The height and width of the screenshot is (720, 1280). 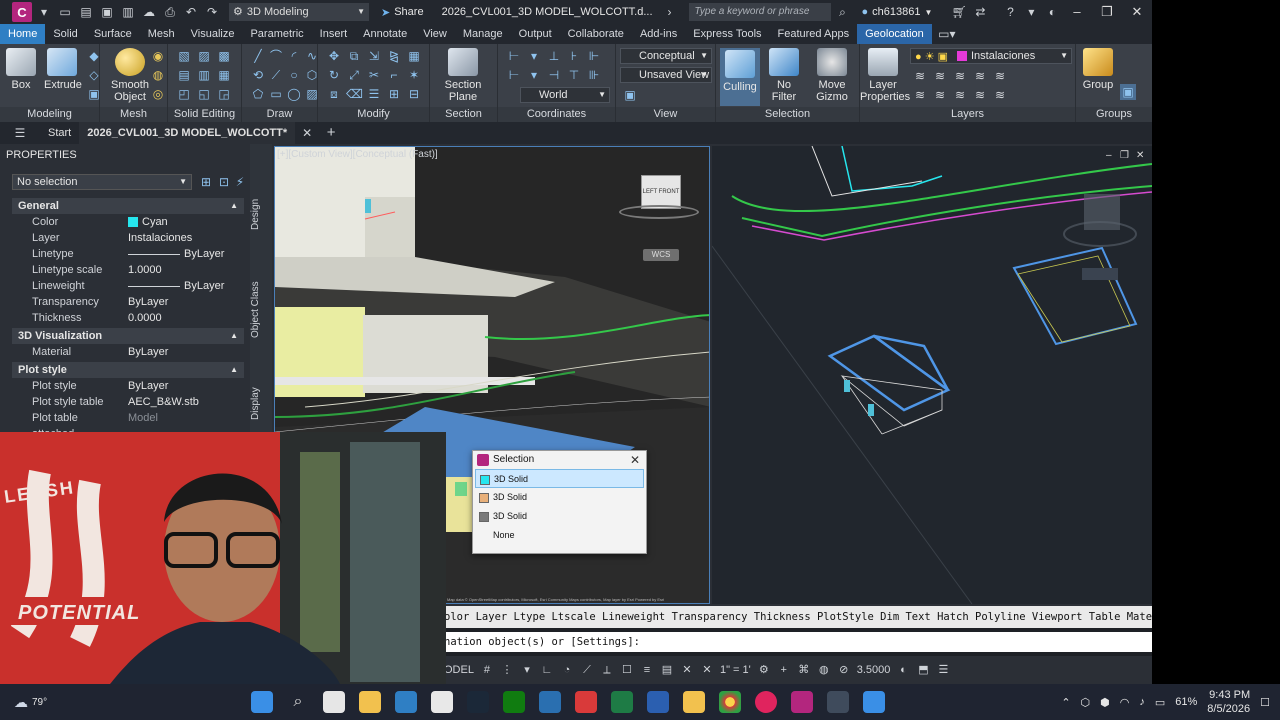 What do you see at coordinates (559, 535) in the screenshot?
I see `selection-option-none: None` at bounding box center [559, 535].